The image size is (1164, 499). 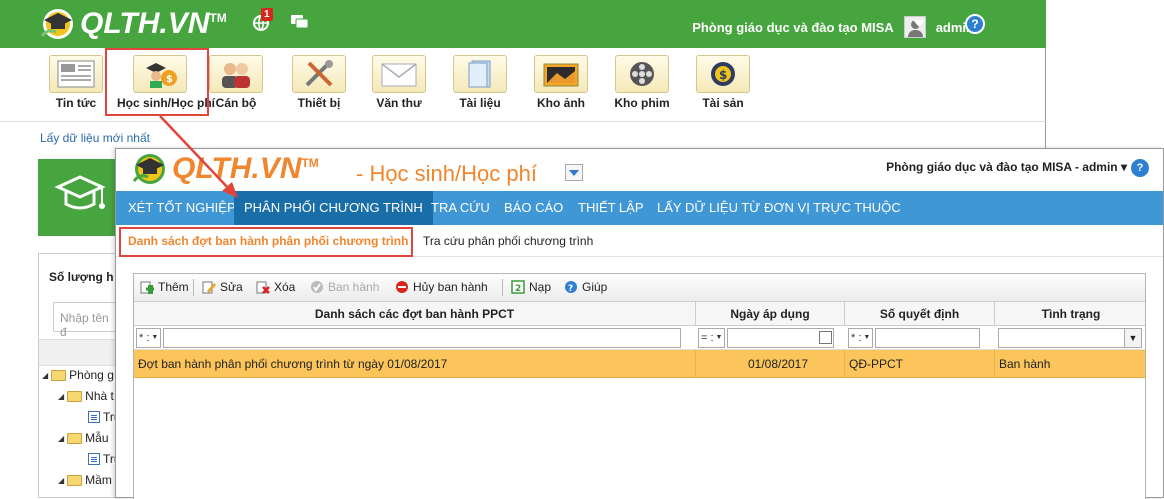 What do you see at coordinates (88, 320) in the screenshot?
I see `search-input: Nhập tên đ` at bounding box center [88, 320].